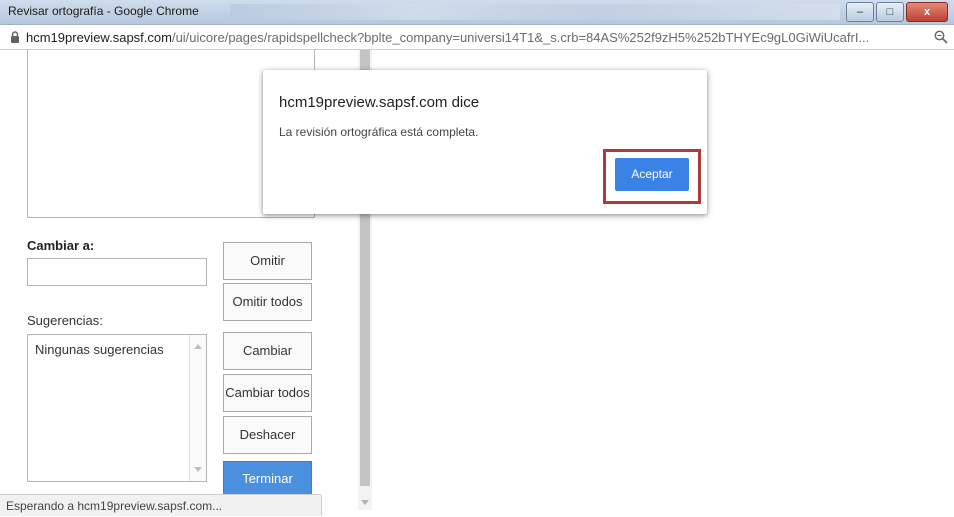  What do you see at coordinates (99, 37) in the screenshot?
I see `url-domain: hcm19preview.sapsf.com` at bounding box center [99, 37].